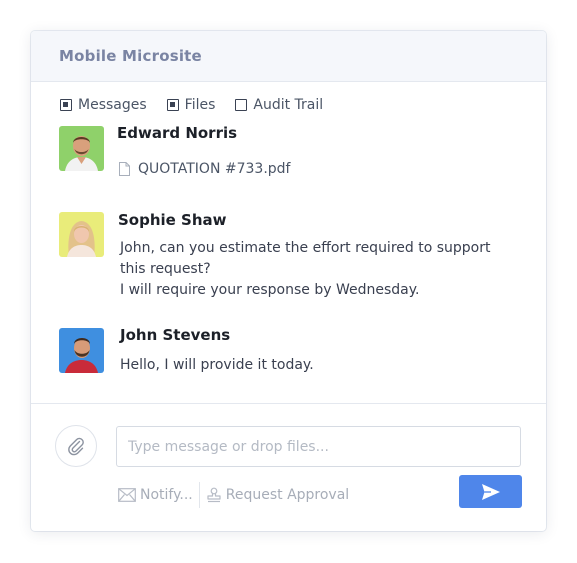 The image size is (577, 563). Describe the element at coordinates (124, 169) in the screenshot. I see `file-icon` at that location.